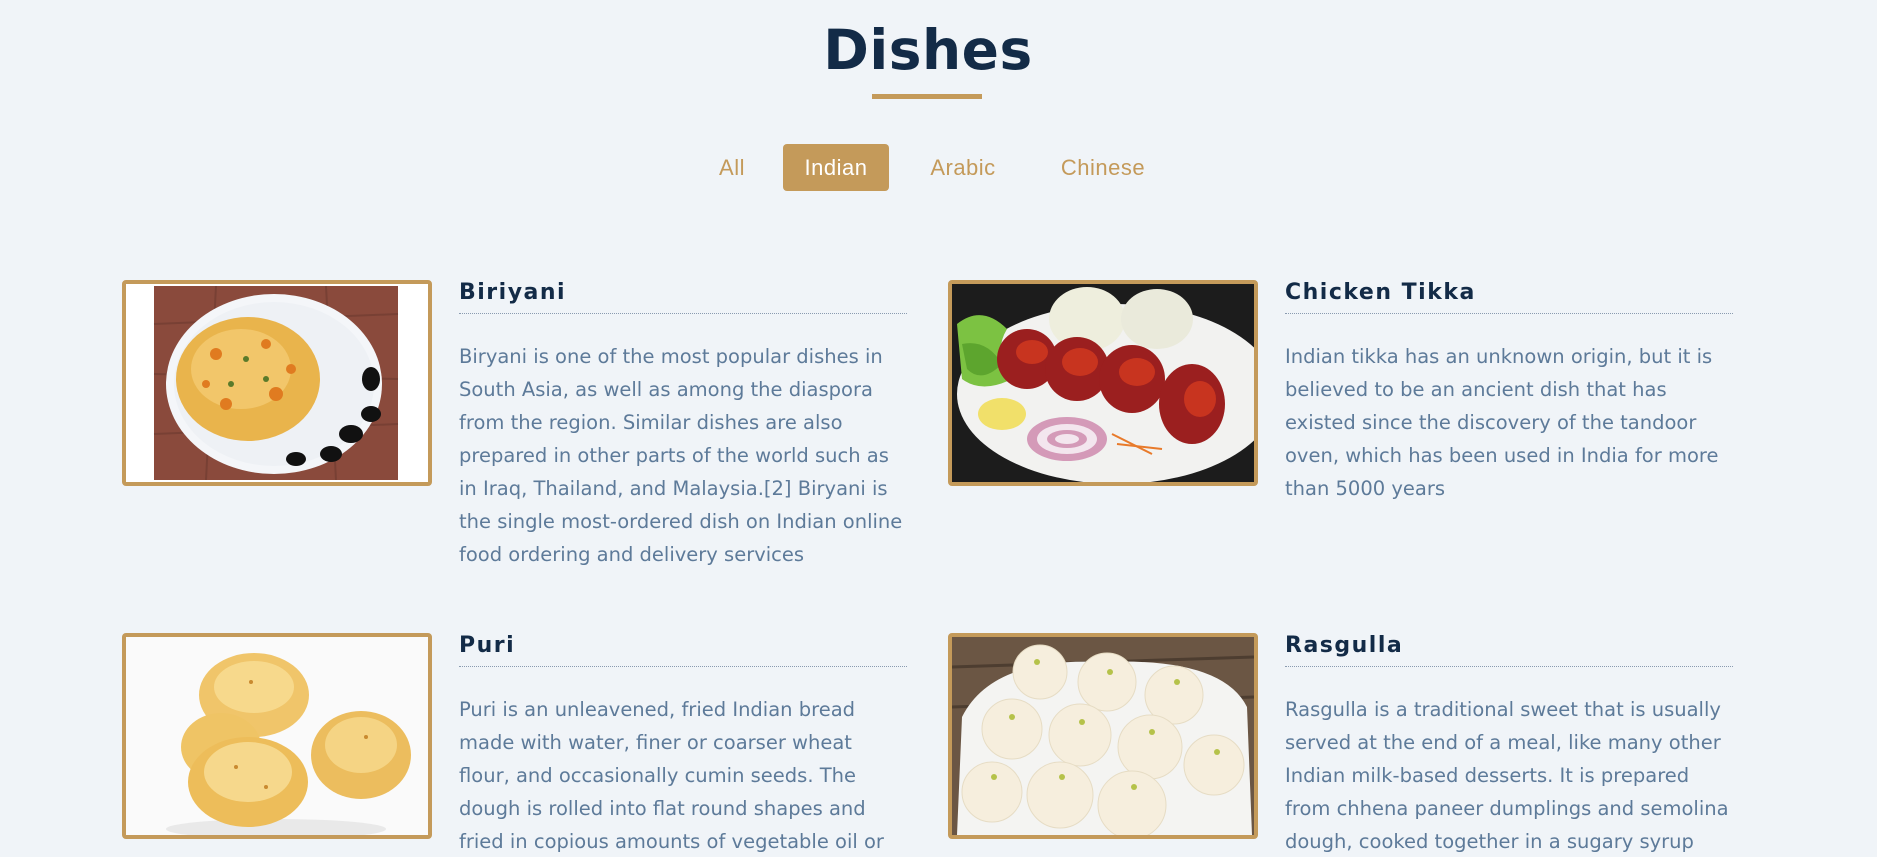  What do you see at coordinates (1509, 297) in the screenshot?
I see `dish-name: Chicken Tikka` at bounding box center [1509, 297].